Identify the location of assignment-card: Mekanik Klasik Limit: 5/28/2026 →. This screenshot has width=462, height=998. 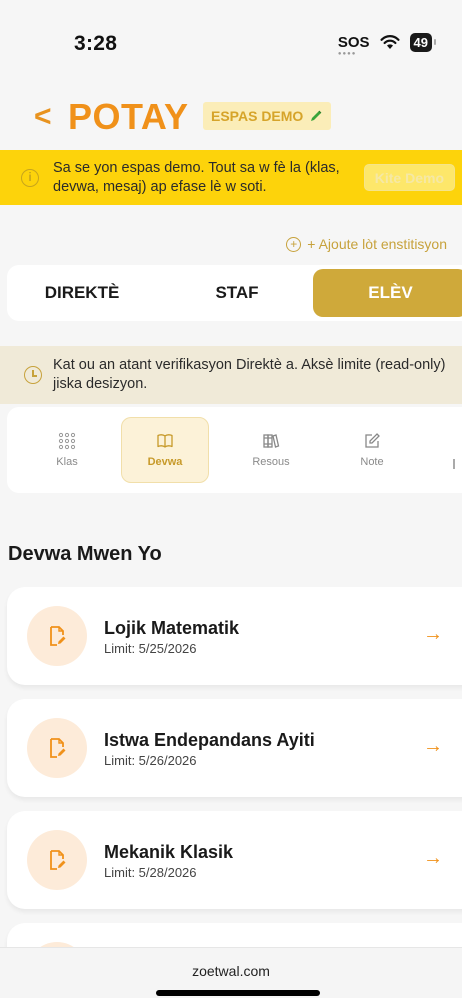
(234, 860).